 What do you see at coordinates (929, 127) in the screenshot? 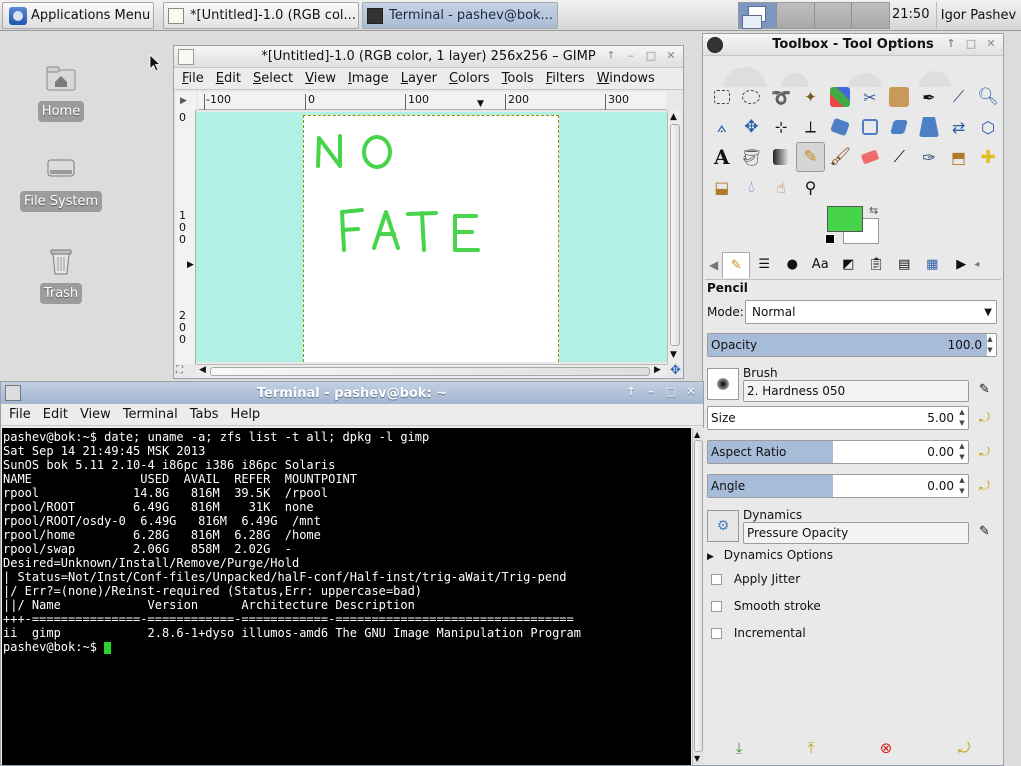
I see `perspective-tool` at bounding box center [929, 127].